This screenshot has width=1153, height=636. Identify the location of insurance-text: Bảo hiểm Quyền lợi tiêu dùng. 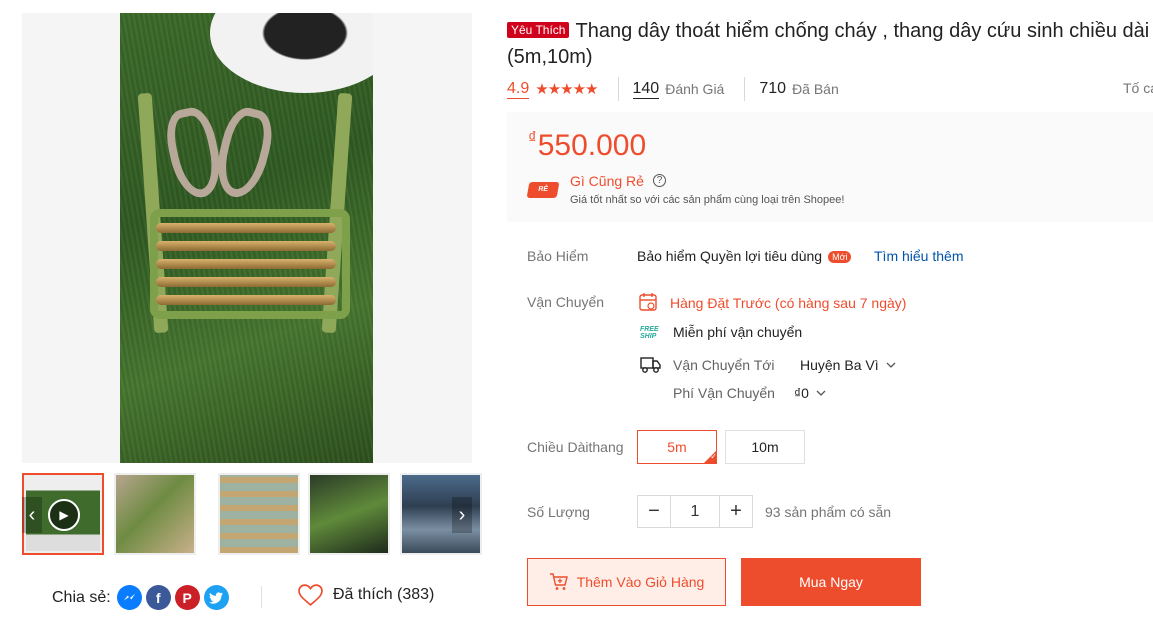
(730, 256).